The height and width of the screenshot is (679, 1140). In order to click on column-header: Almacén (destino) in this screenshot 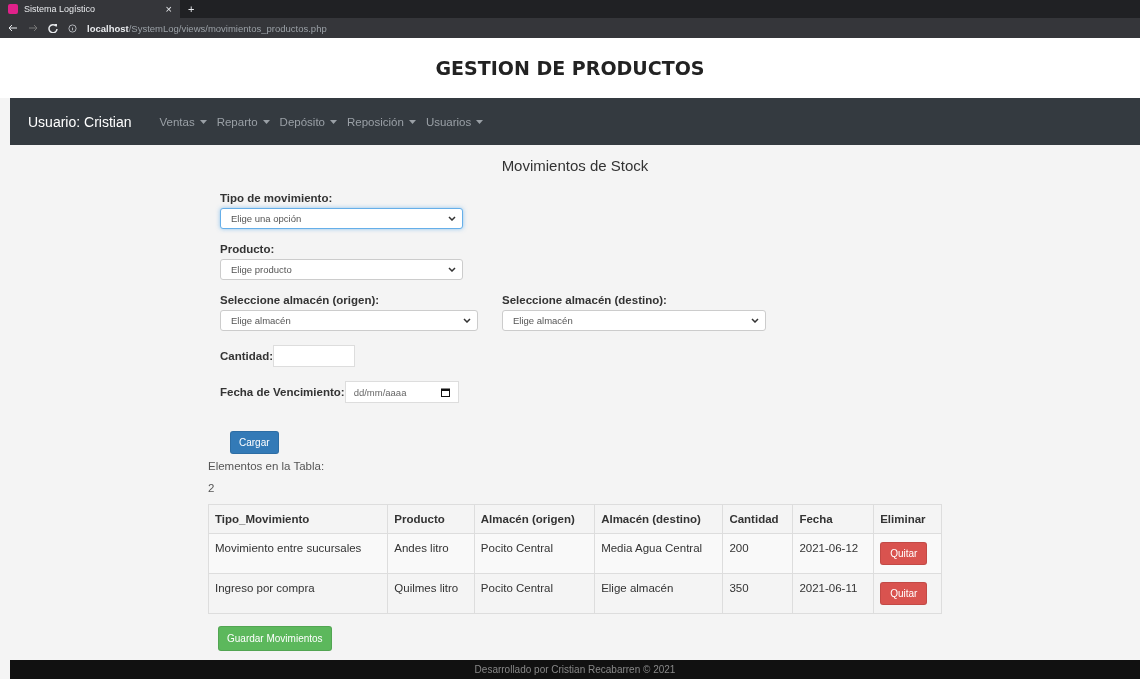, I will do `click(658, 519)`.